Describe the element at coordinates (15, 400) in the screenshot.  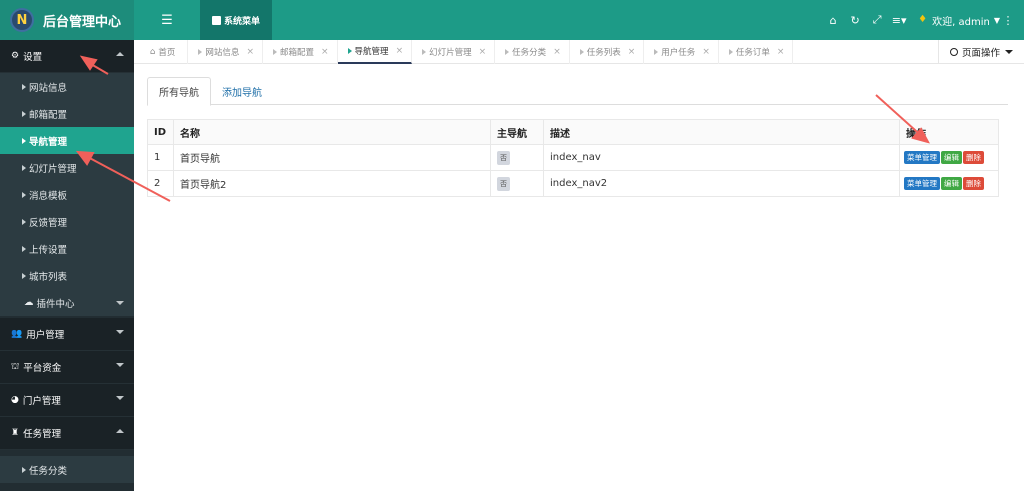
I see `pie-icon: ◕` at that location.